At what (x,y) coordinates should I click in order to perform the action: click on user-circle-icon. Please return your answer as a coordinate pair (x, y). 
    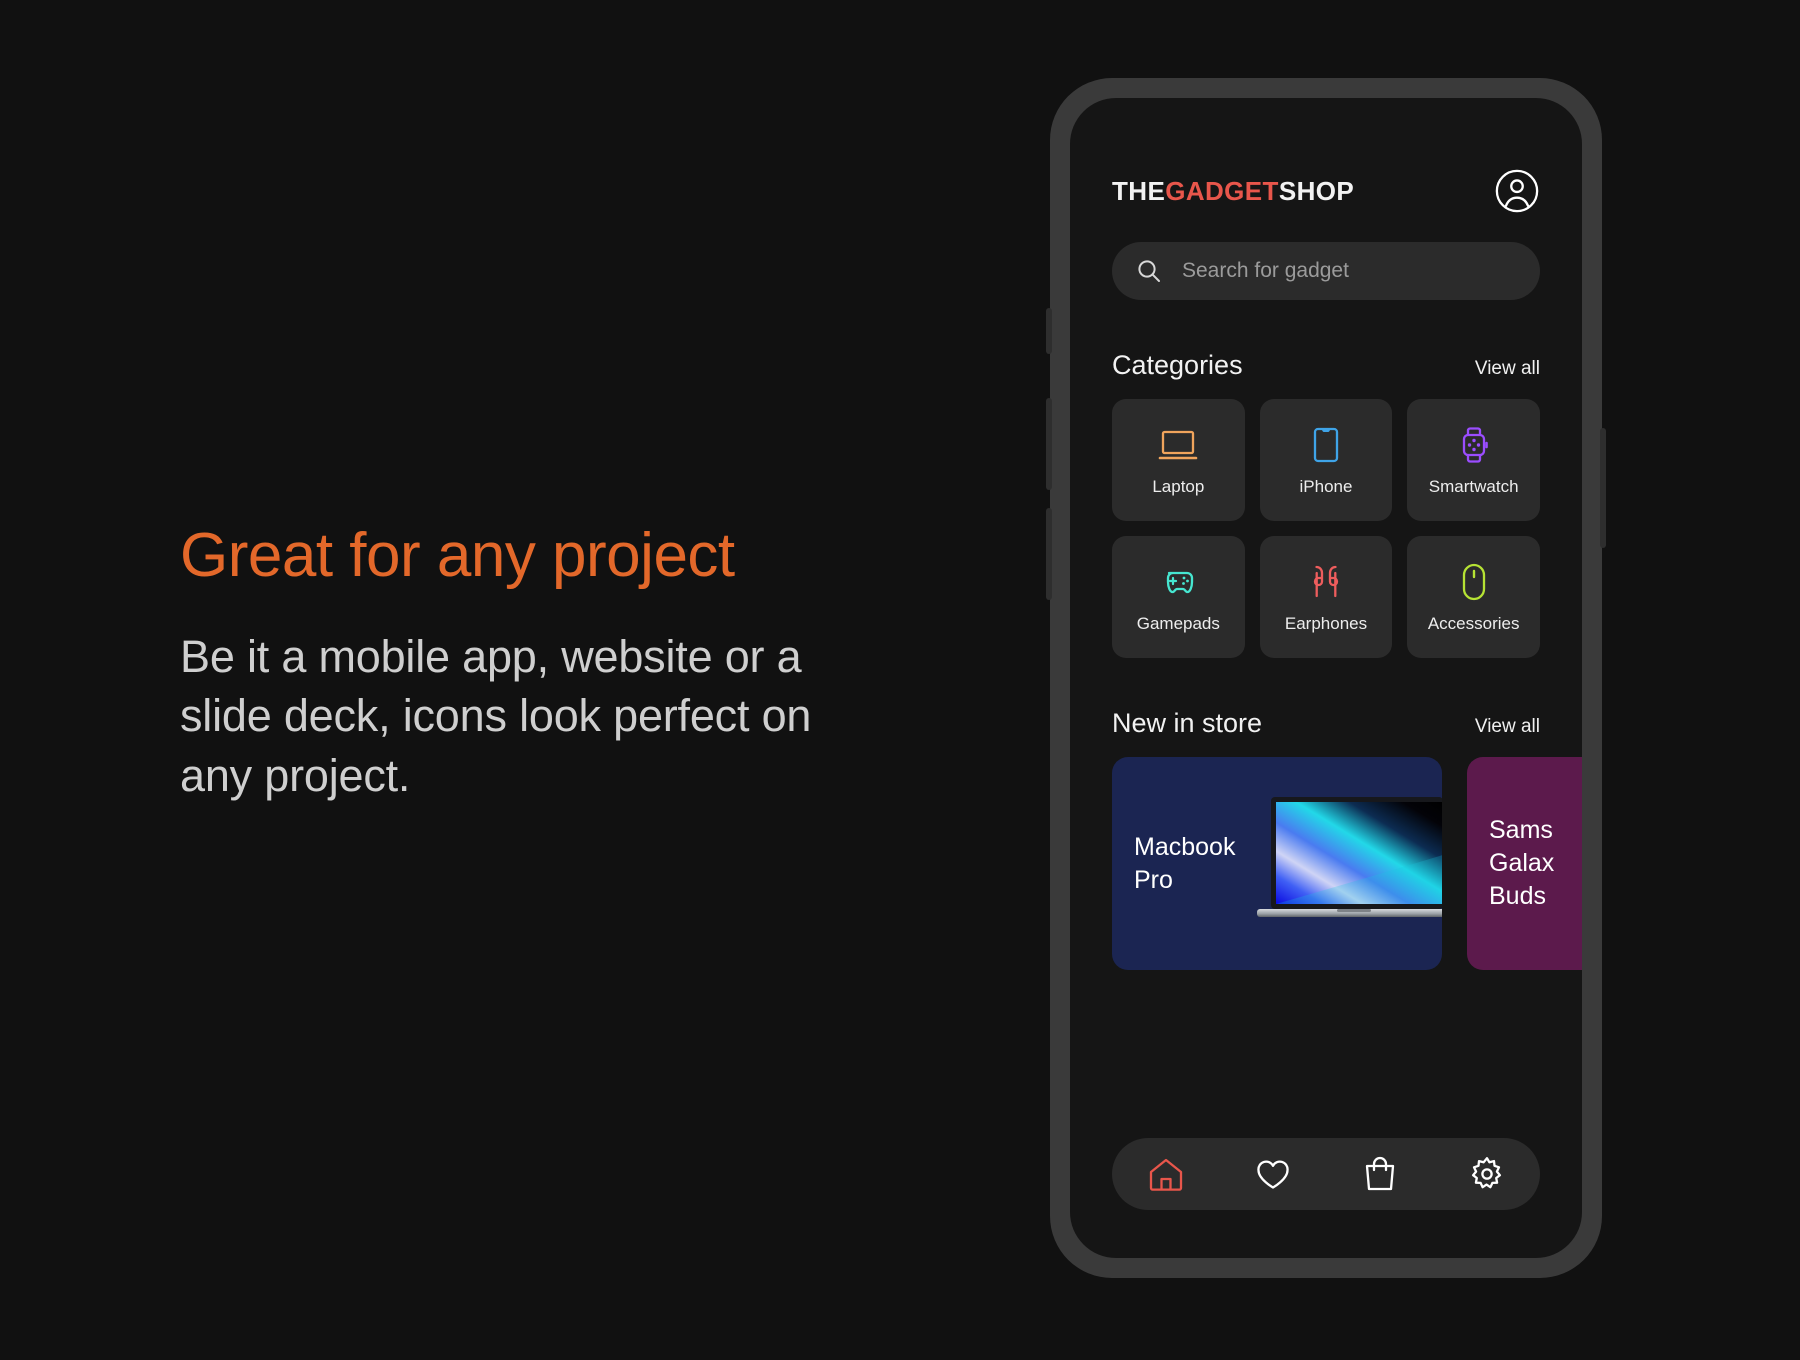
    Looking at the image, I should click on (1517, 191).